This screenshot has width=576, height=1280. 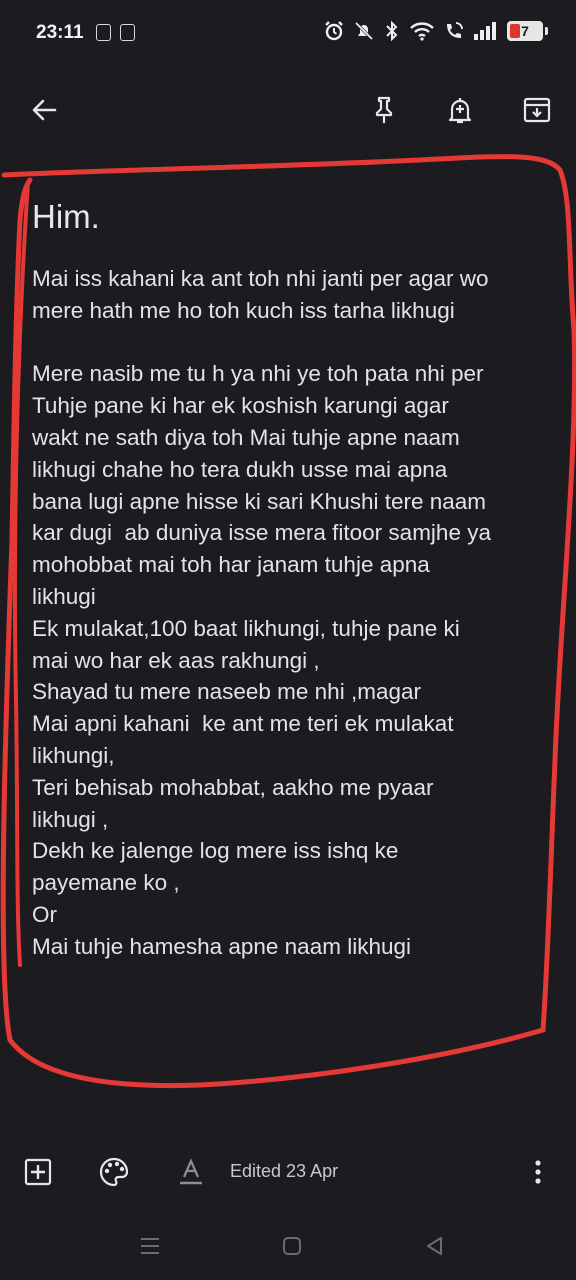 I want to click on note-body-line: mohobbat mai toh har janam tuhje apna, so click(x=231, y=565).